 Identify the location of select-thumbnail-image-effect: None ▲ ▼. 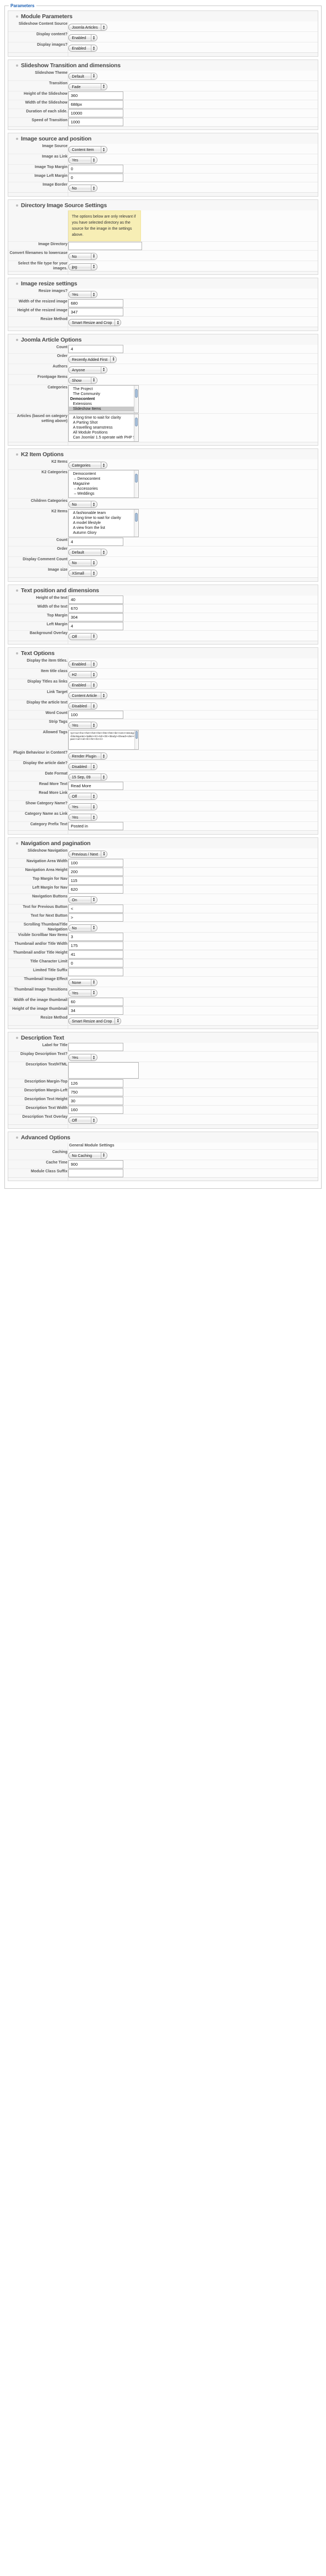
(82, 982).